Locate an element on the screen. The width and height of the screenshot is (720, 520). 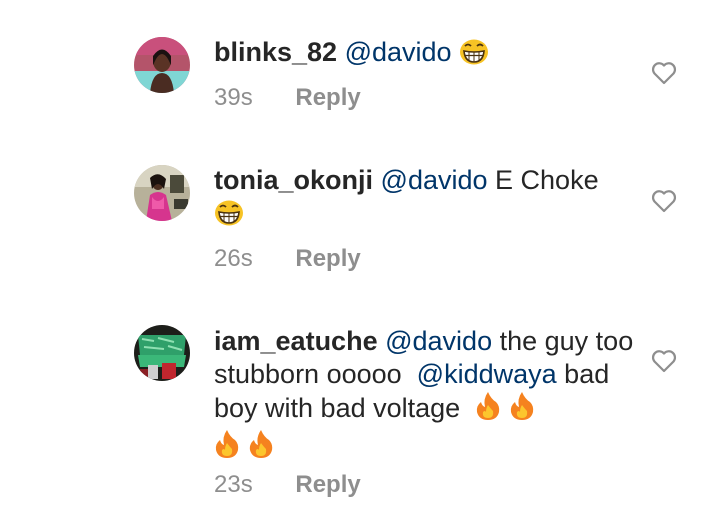
comment-username: iam_eatuche is located at coordinates (296, 341).